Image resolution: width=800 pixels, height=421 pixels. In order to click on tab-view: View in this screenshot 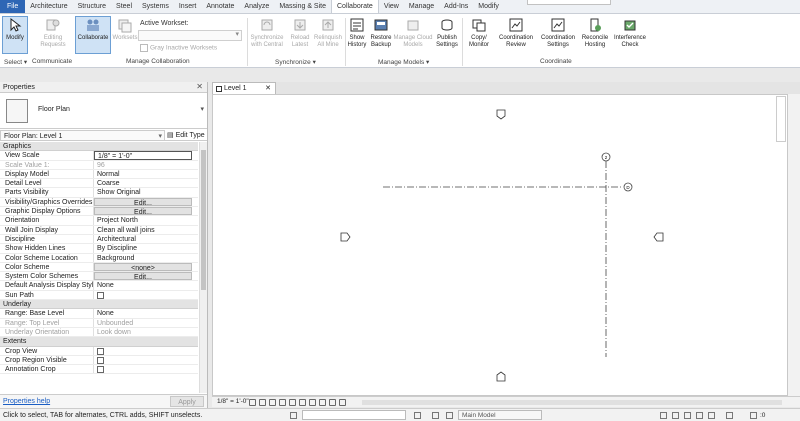, I will do `click(391, 6)`.